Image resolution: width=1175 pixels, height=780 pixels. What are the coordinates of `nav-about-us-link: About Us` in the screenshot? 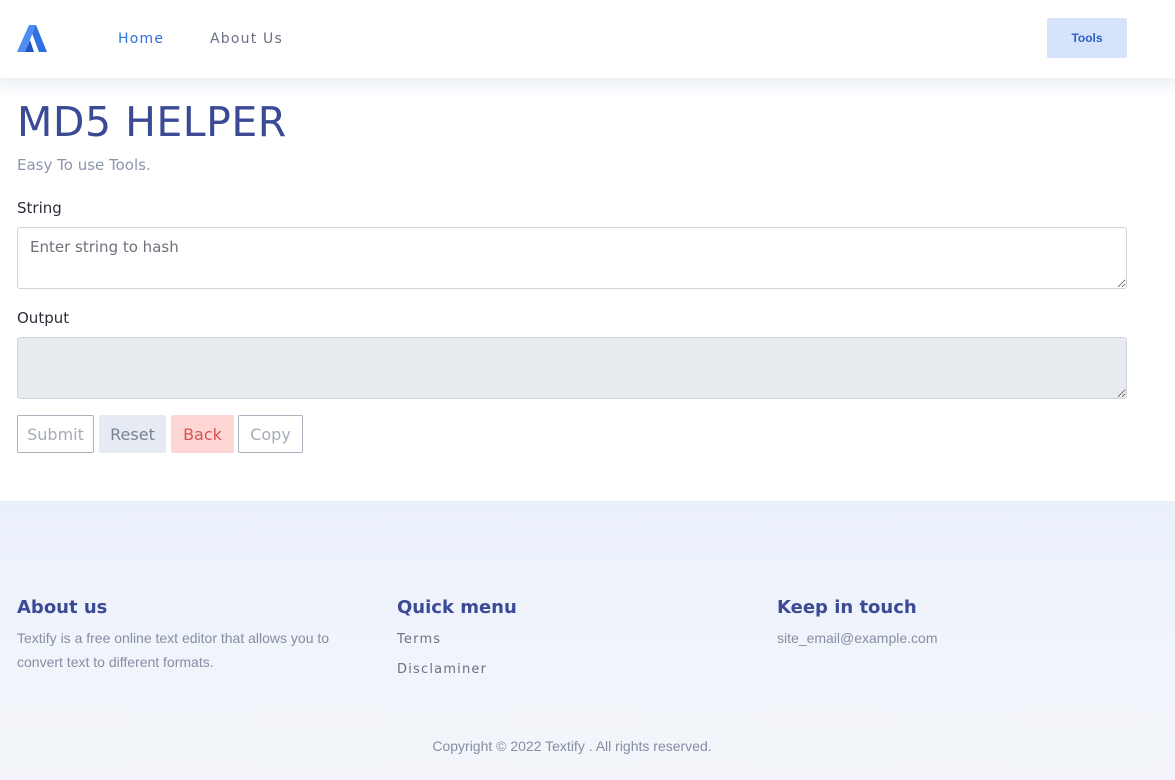 It's located at (246, 39).